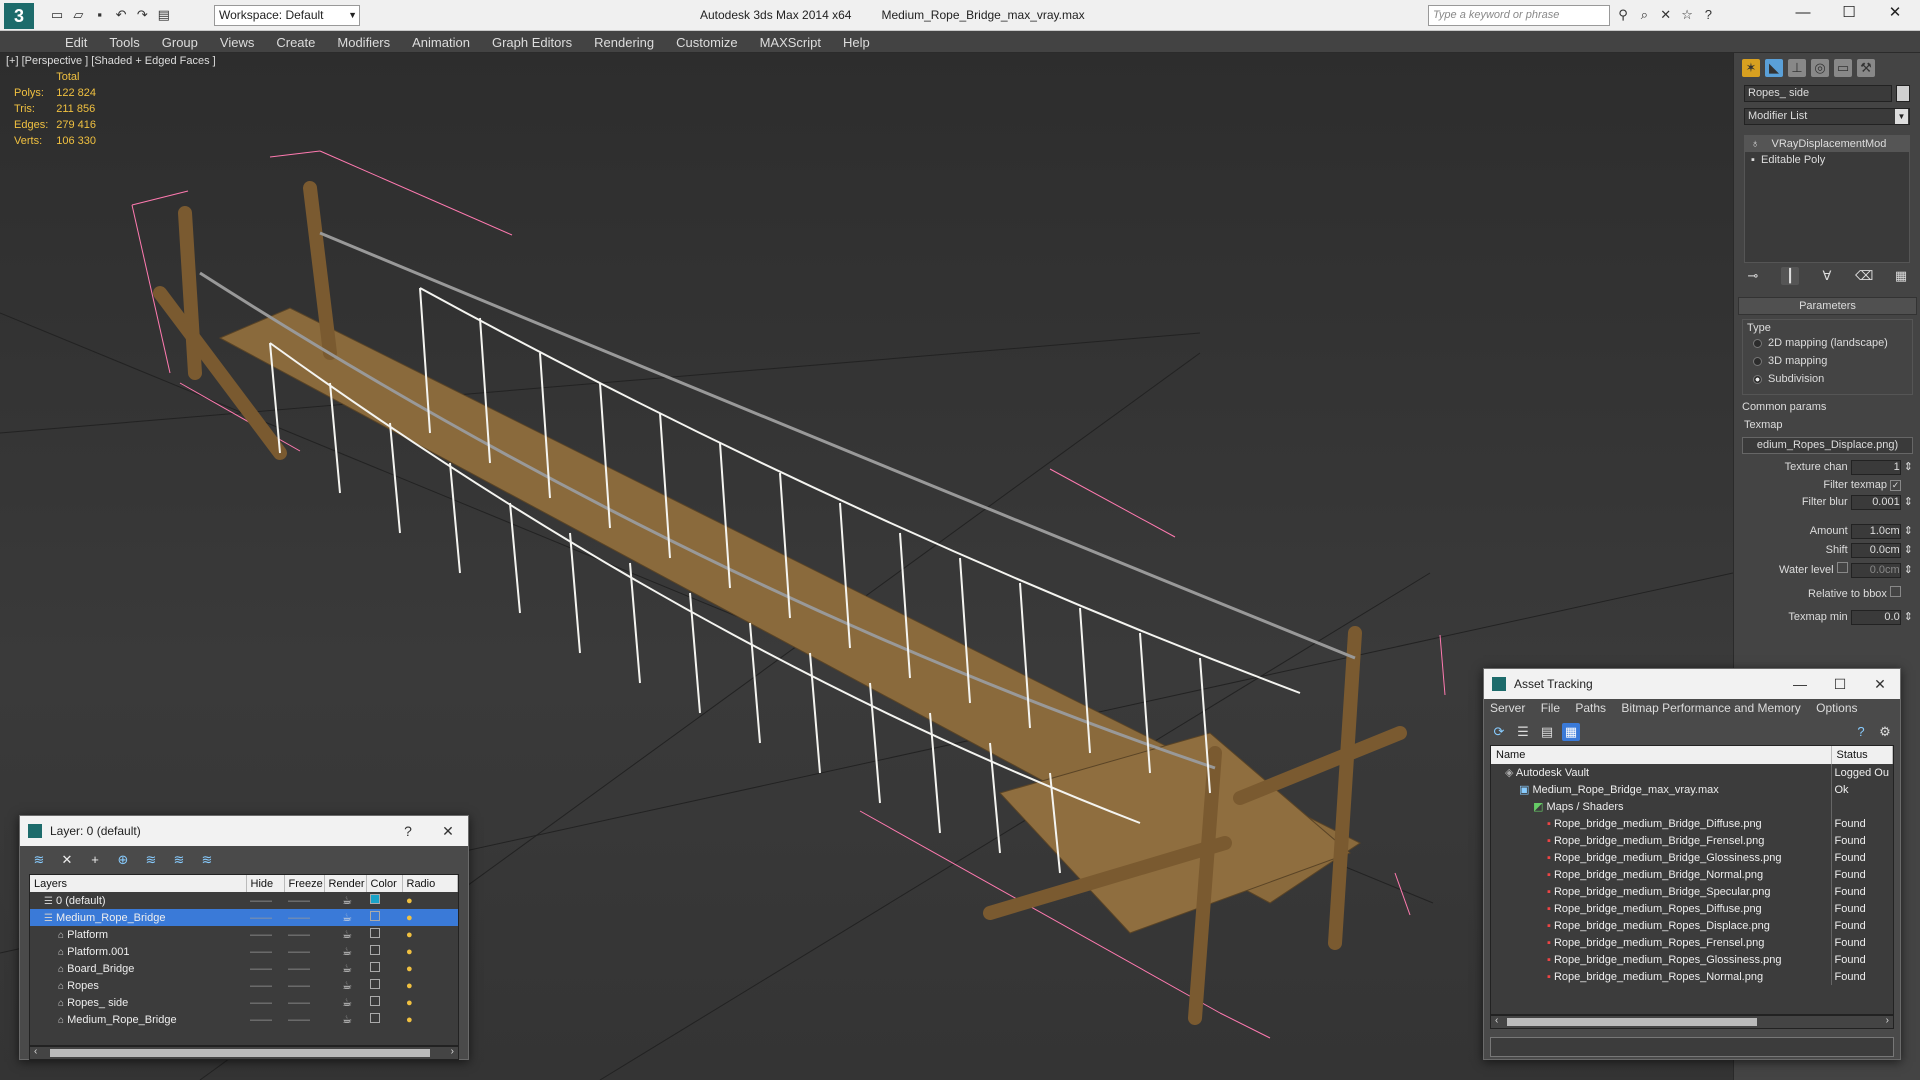  I want to click on asset-menu-server: Server, so click(1507, 708).